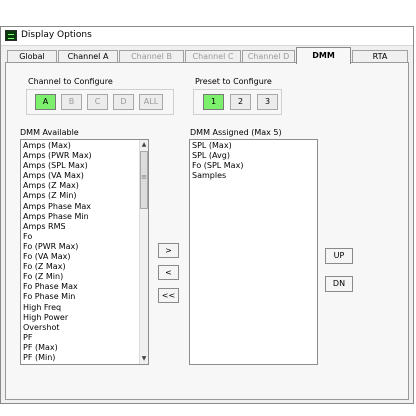  Describe the element at coordinates (71, 102) in the screenshot. I see `channel-b-button: B` at that location.